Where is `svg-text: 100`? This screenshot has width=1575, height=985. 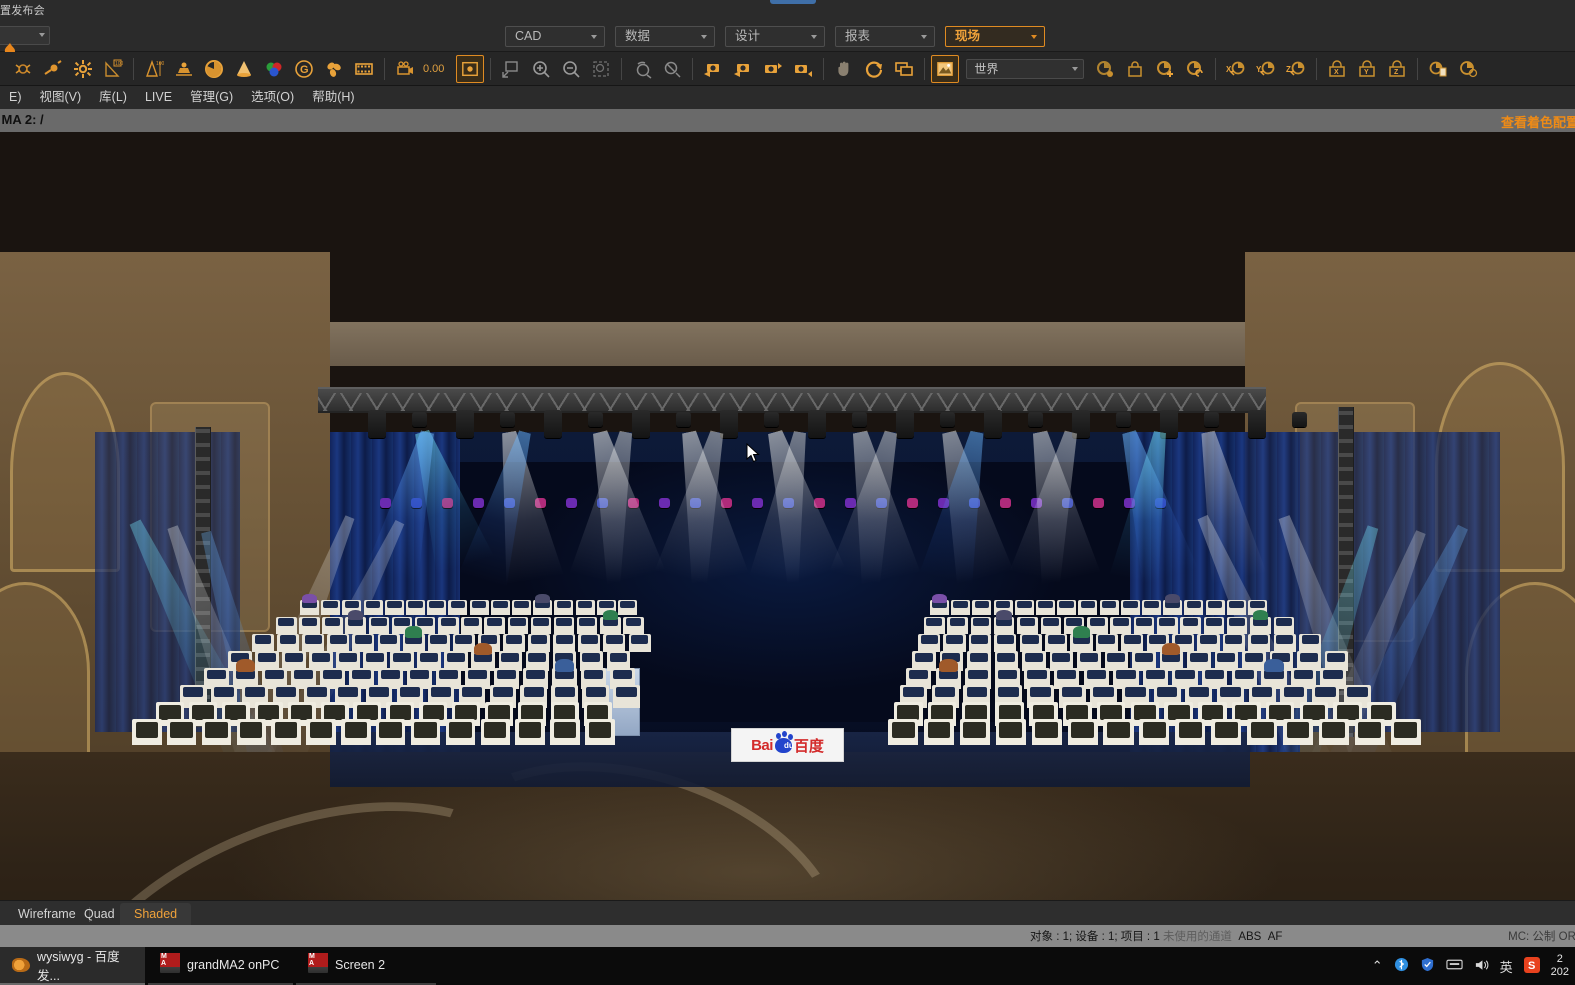
svg-text: 100 is located at coordinates (119, 64).